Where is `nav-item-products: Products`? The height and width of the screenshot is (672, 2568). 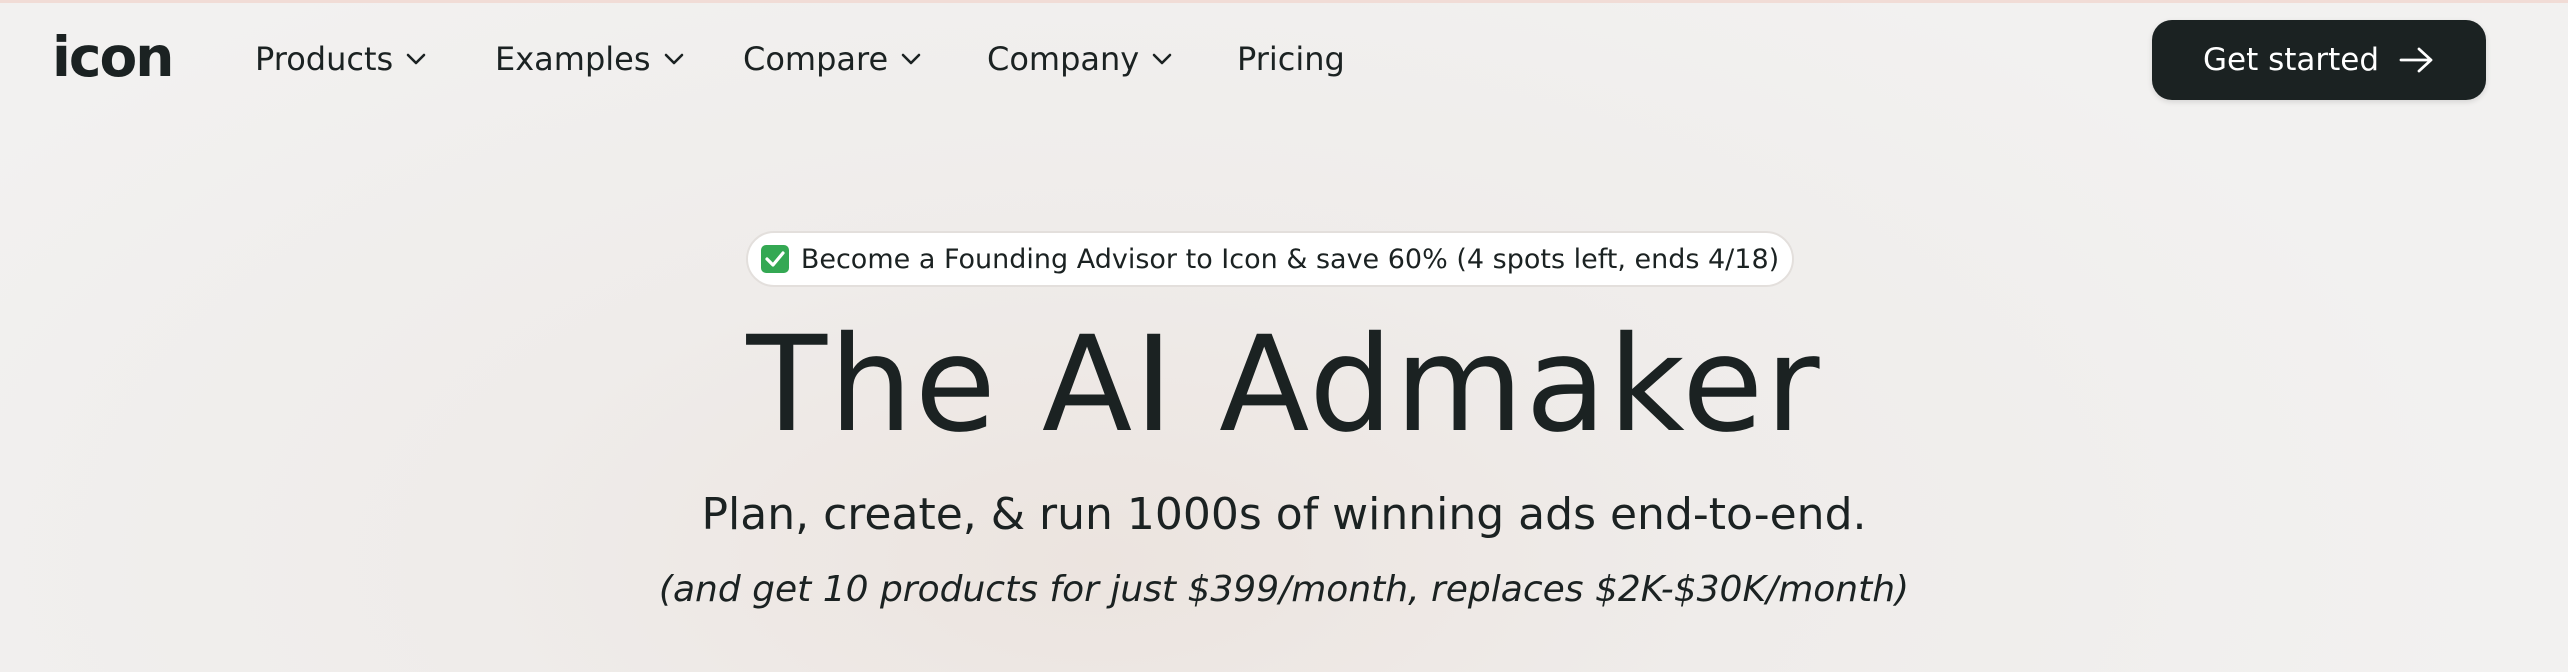 nav-item-products: Products is located at coordinates (341, 59).